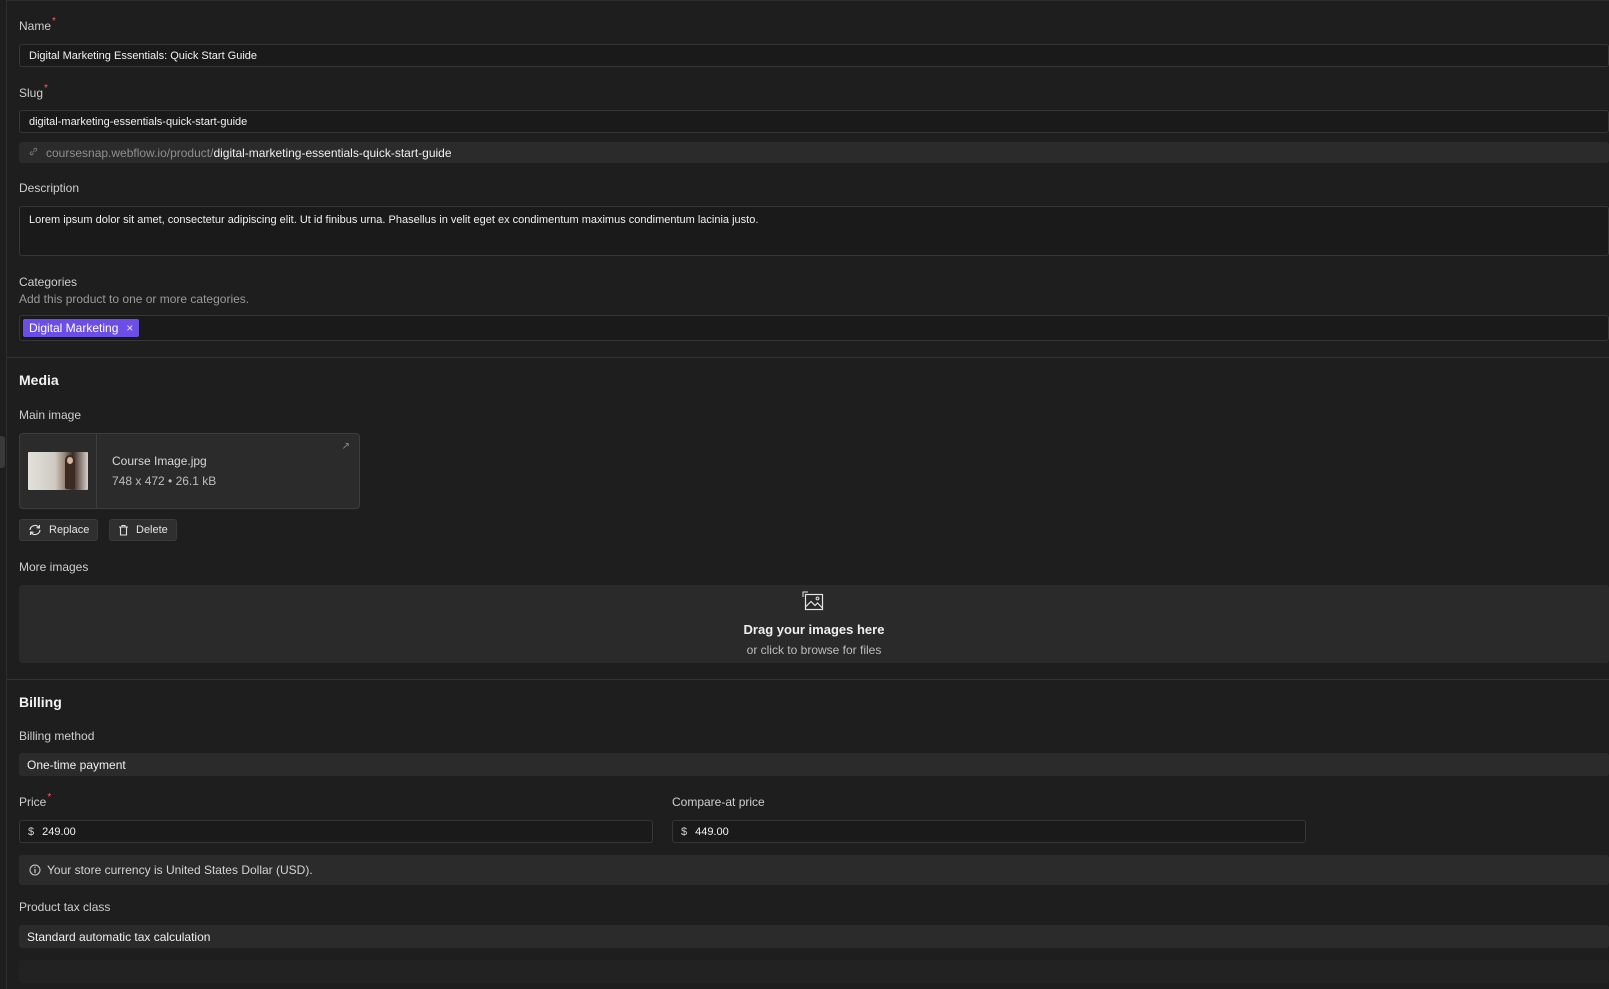  Describe the element at coordinates (35, 530) in the screenshot. I see `refresh-icon` at that location.